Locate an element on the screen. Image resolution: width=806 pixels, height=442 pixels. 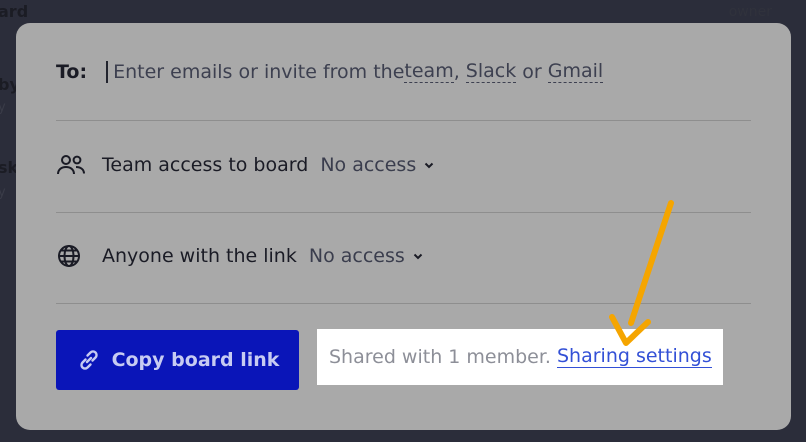
shared-info-box: Shared with 1 member. Sharing settings is located at coordinates (520, 357).